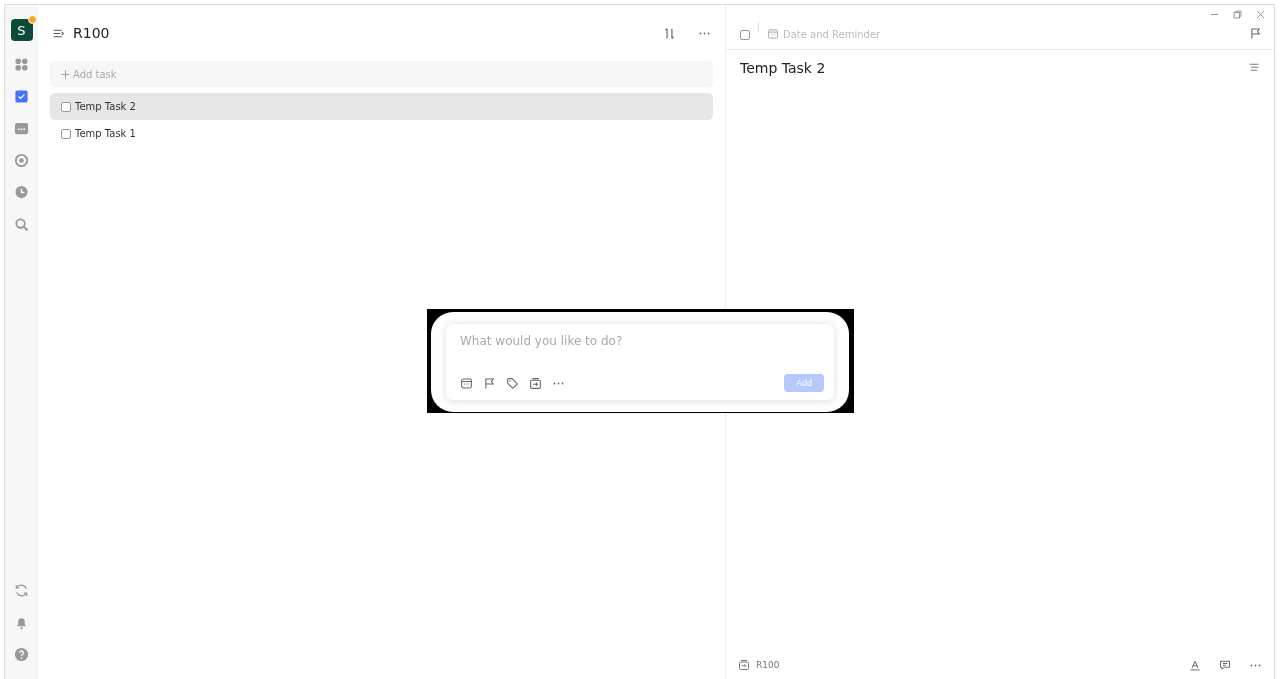 Image resolution: width=1280 pixels, height=679 pixels. Describe the element at coordinates (744, 665) in the screenshot. I see `box-arrow-icon` at that location.